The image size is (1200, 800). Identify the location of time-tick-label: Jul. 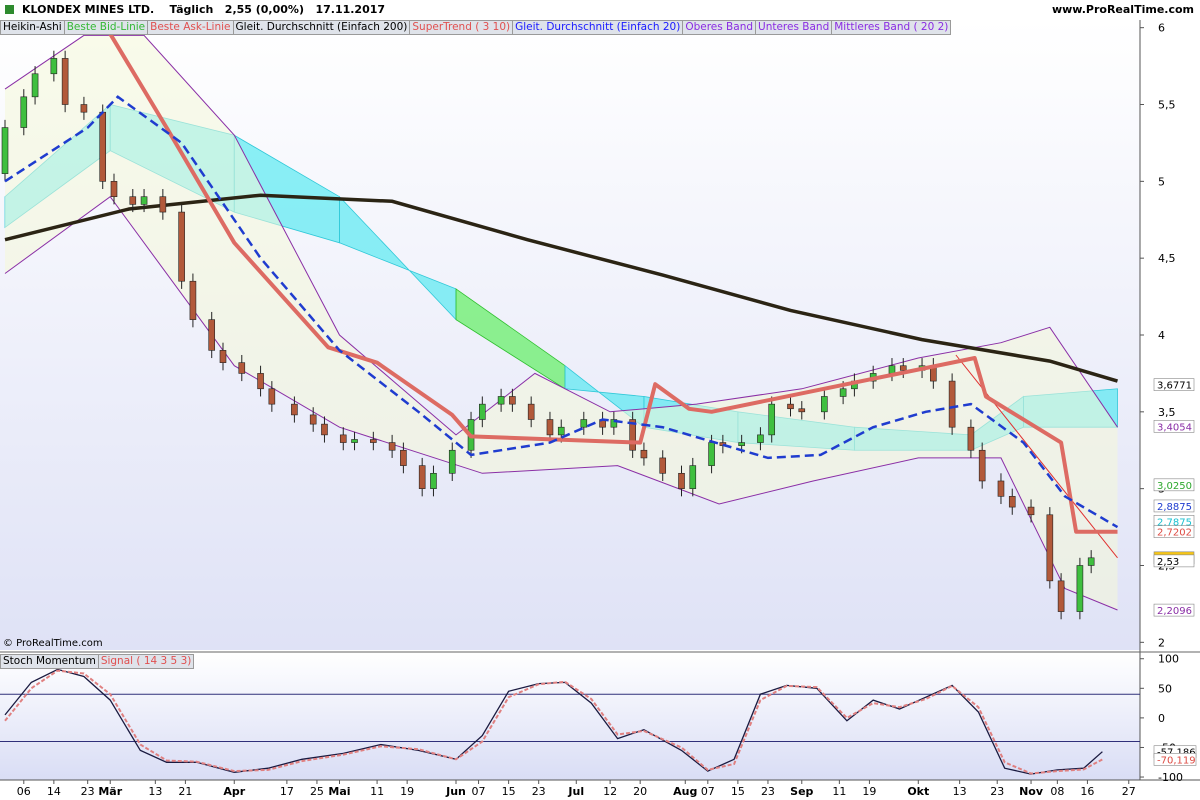
(575, 791).